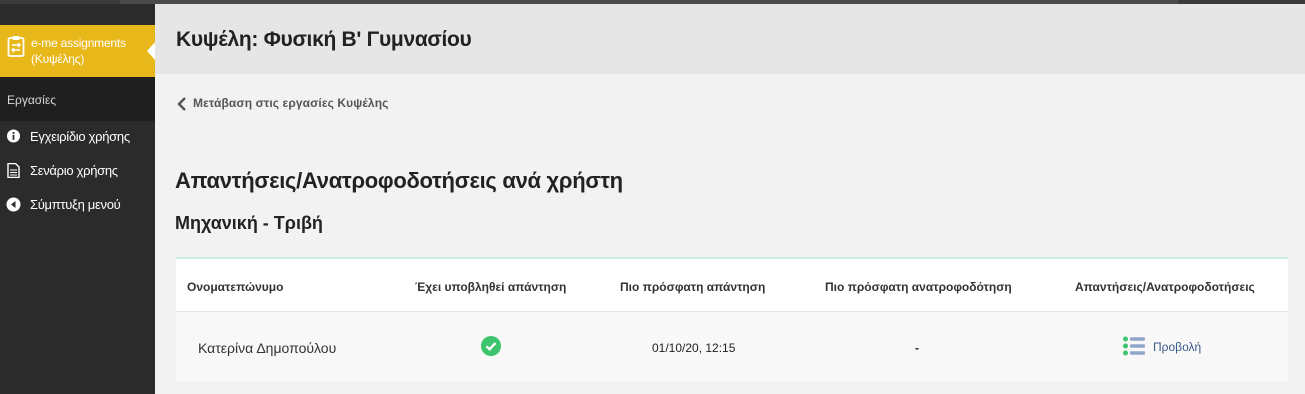 The height and width of the screenshot is (394, 1305). Describe the element at coordinates (13, 204) in the screenshot. I see `collapse-left-icon` at that location.